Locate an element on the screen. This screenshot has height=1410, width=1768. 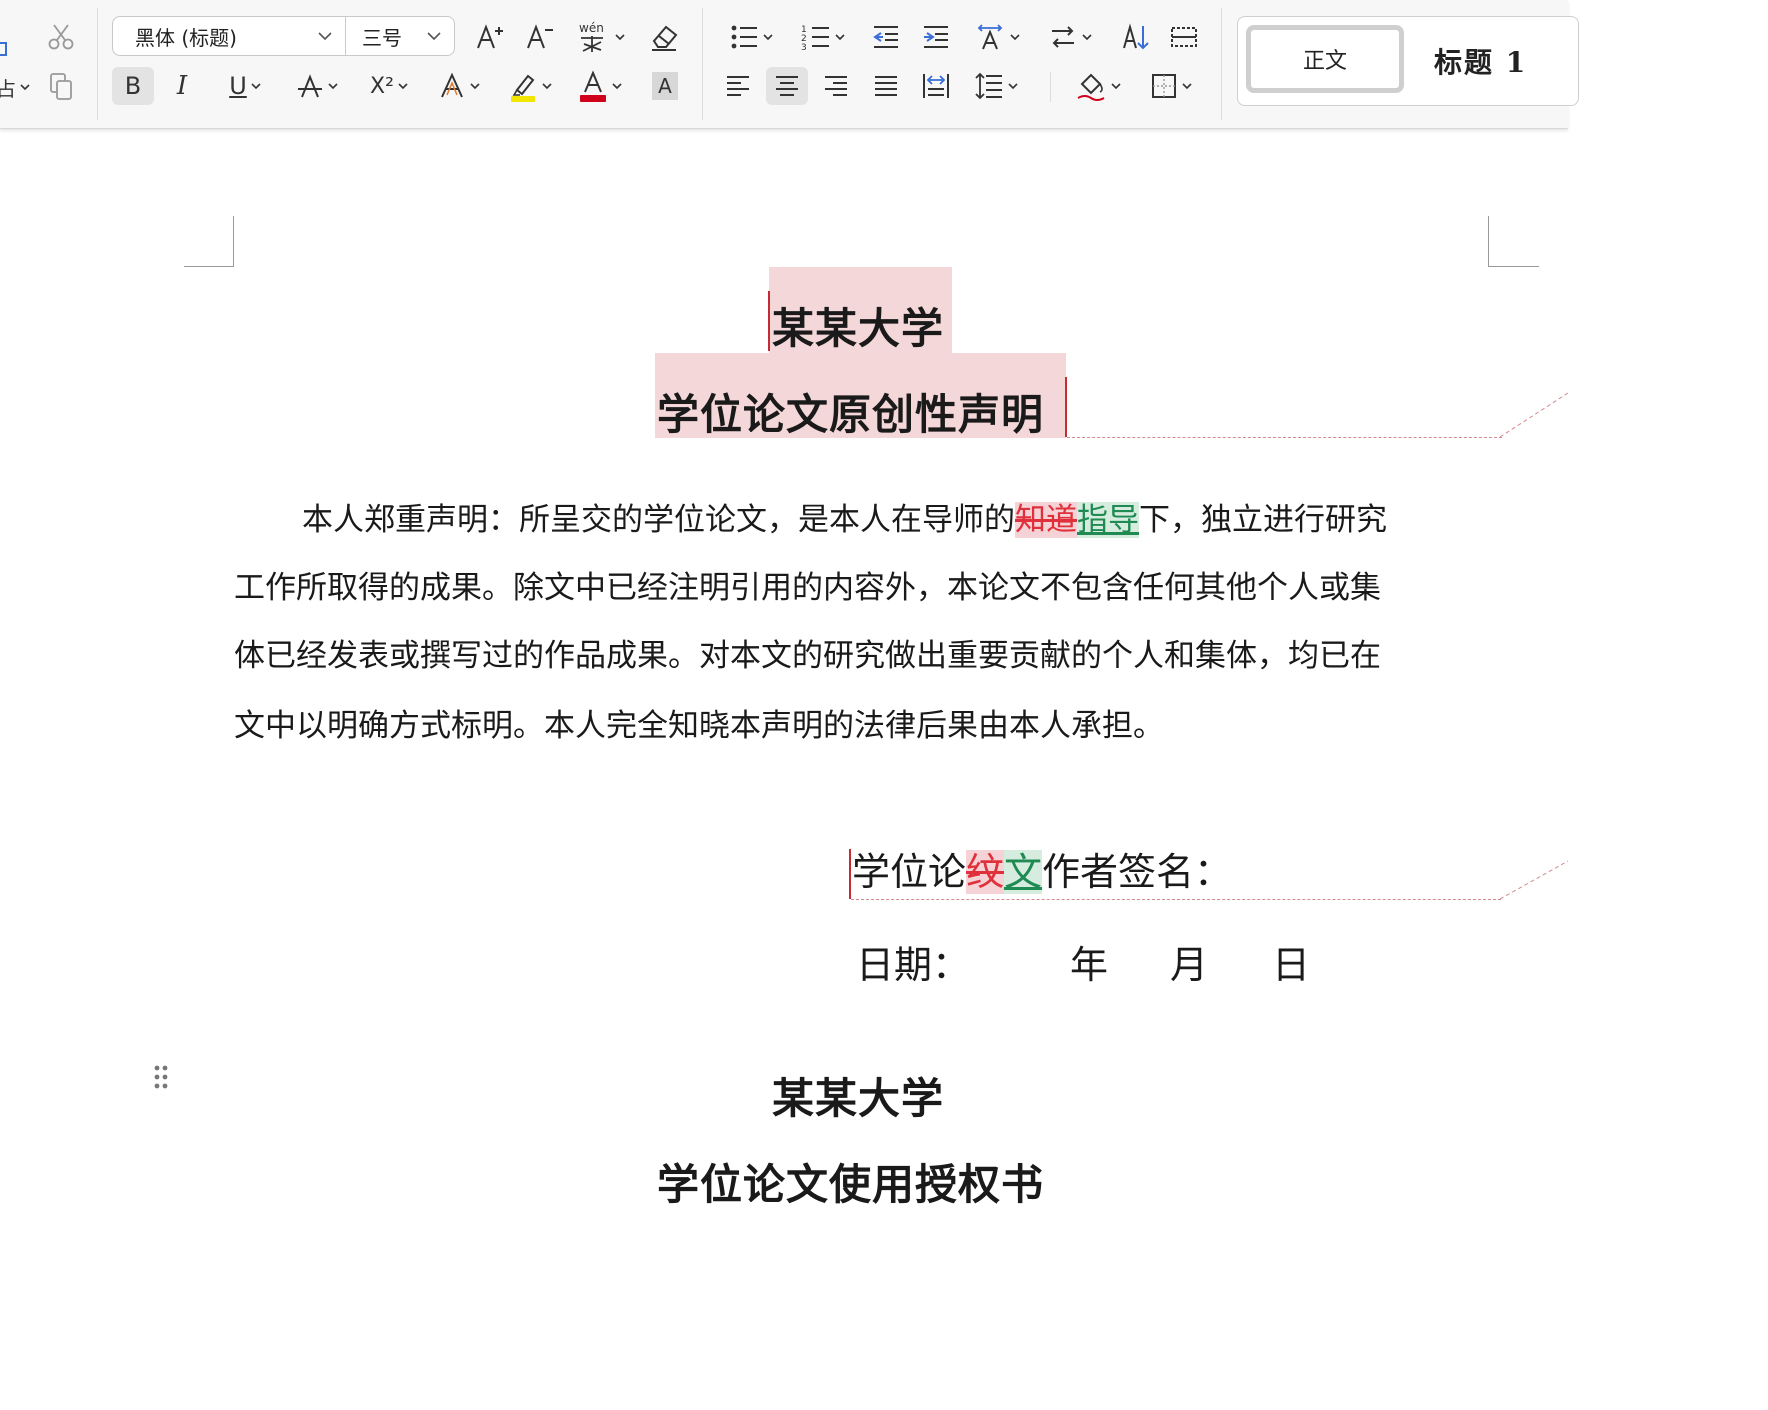
borders-button is located at coordinates (1171, 86).